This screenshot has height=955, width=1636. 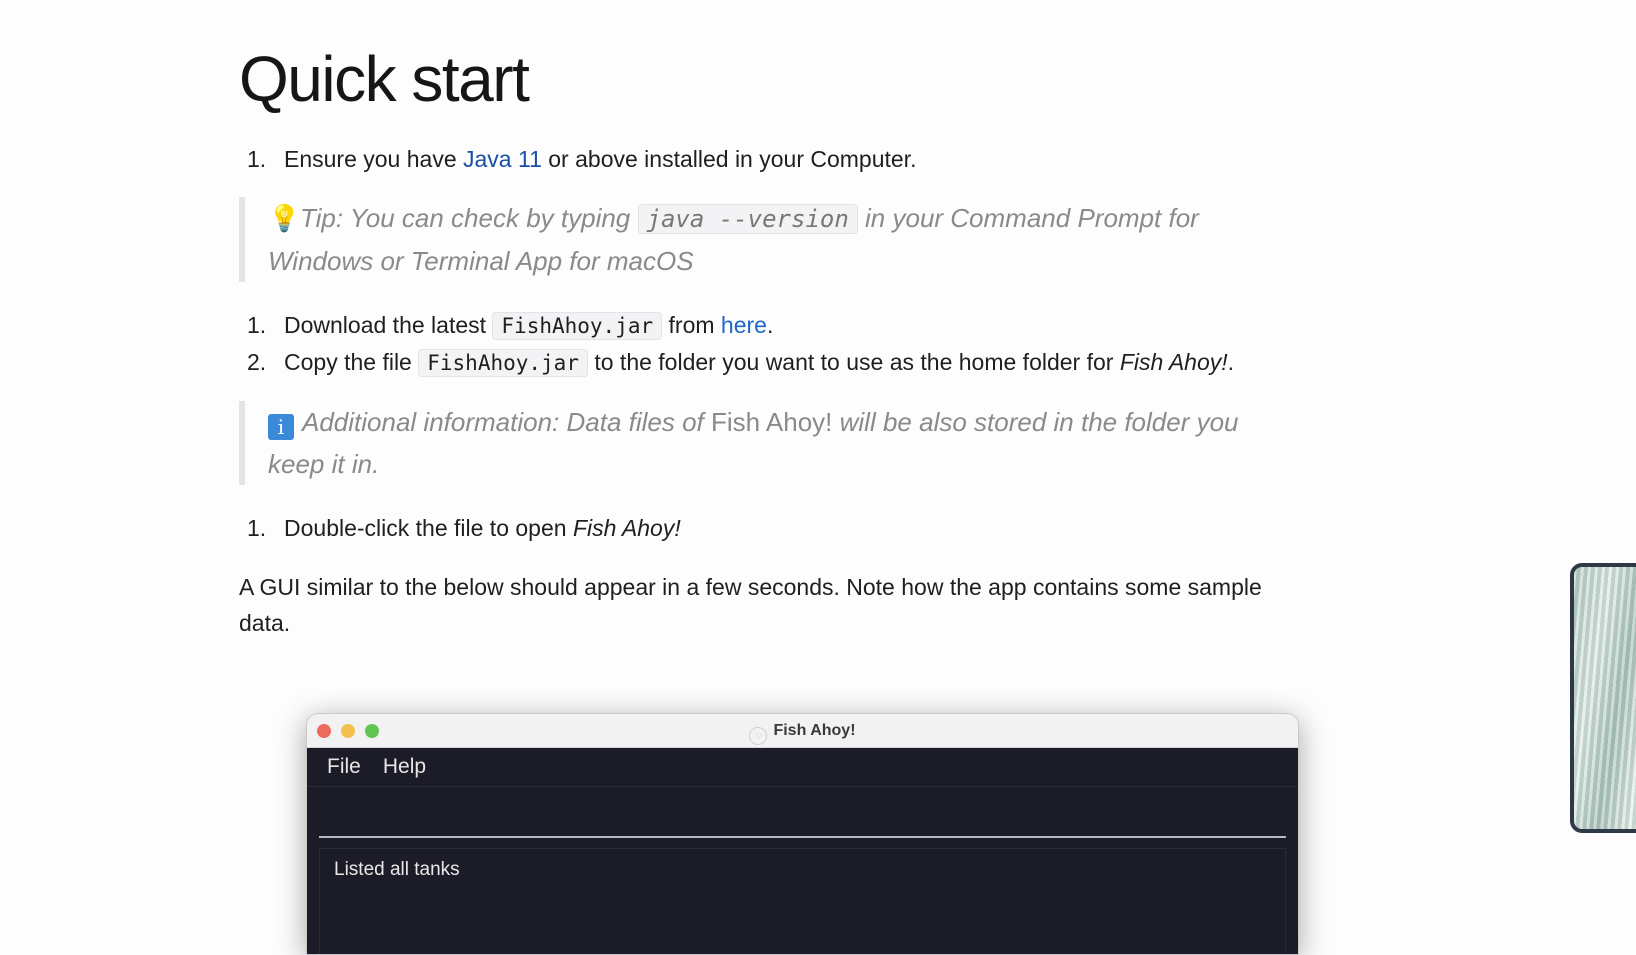 What do you see at coordinates (802, 812) in the screenshot?
I see `command-input` at bounding box center [802, 812].